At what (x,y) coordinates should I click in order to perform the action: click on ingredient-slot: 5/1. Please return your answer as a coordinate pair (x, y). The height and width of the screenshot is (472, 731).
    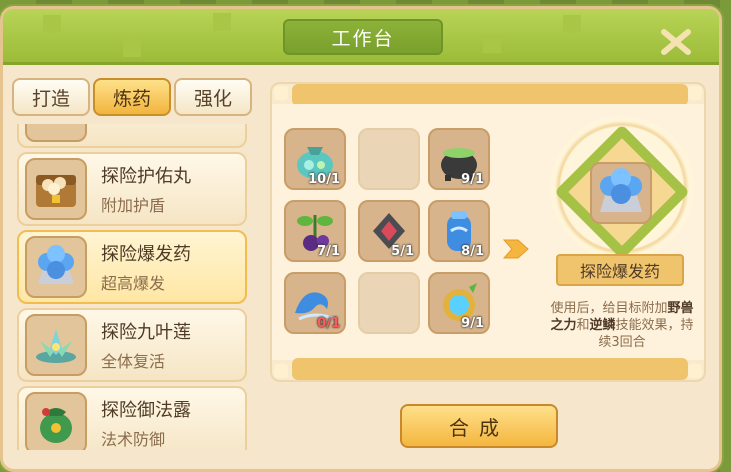
    Looking at the image, I should click on (389, 231).